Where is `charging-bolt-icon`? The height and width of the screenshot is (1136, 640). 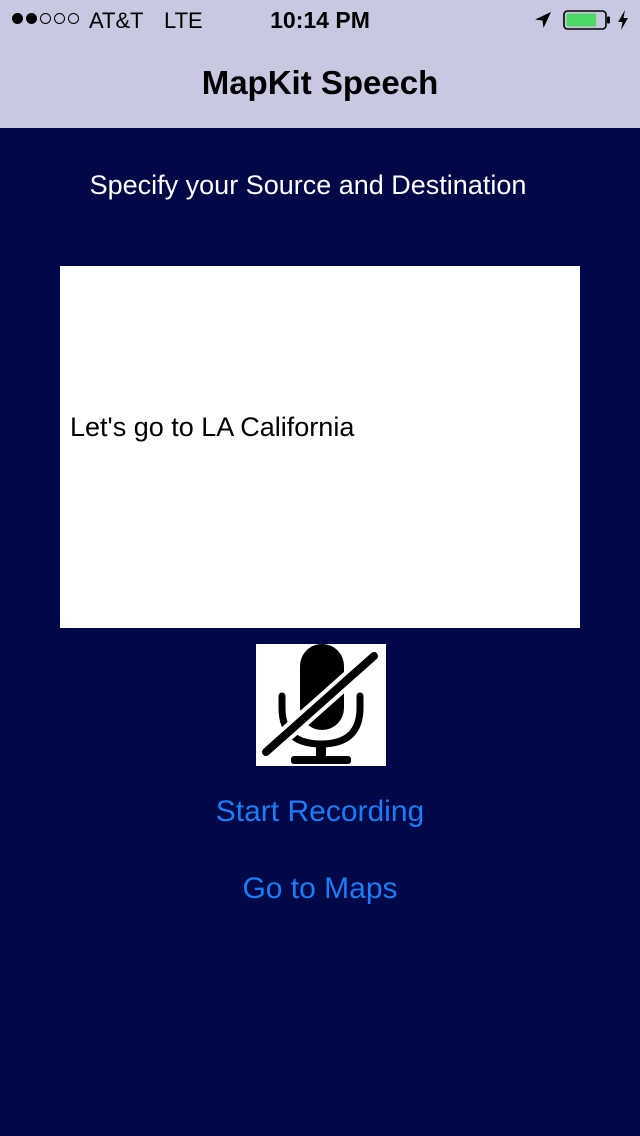 charging-bolt-icon is located at coordinates (623, 20).